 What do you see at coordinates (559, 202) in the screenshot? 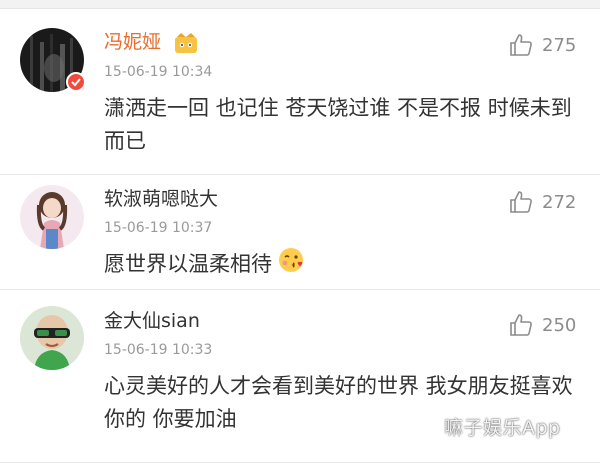
I see `like-count: 272` at bounding box center [559, 202].